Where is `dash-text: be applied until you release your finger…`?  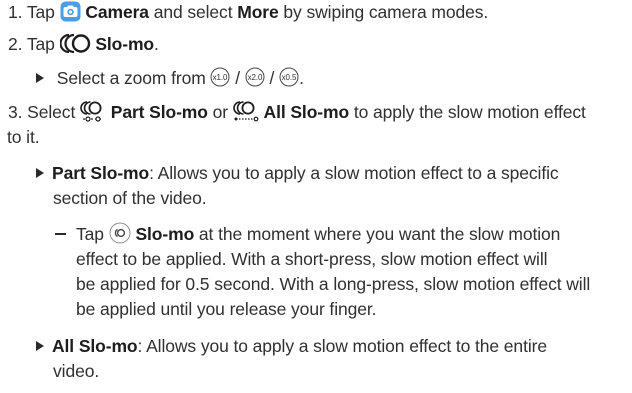 dash-text: be applied until you release your finger… is located at coordinates (226, 309).